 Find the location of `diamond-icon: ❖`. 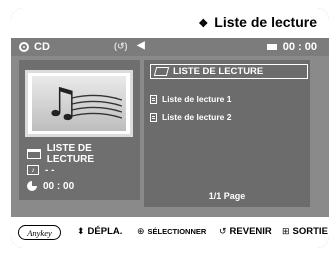

diamond-icon: ❖ is located at coordinates (203, 24).